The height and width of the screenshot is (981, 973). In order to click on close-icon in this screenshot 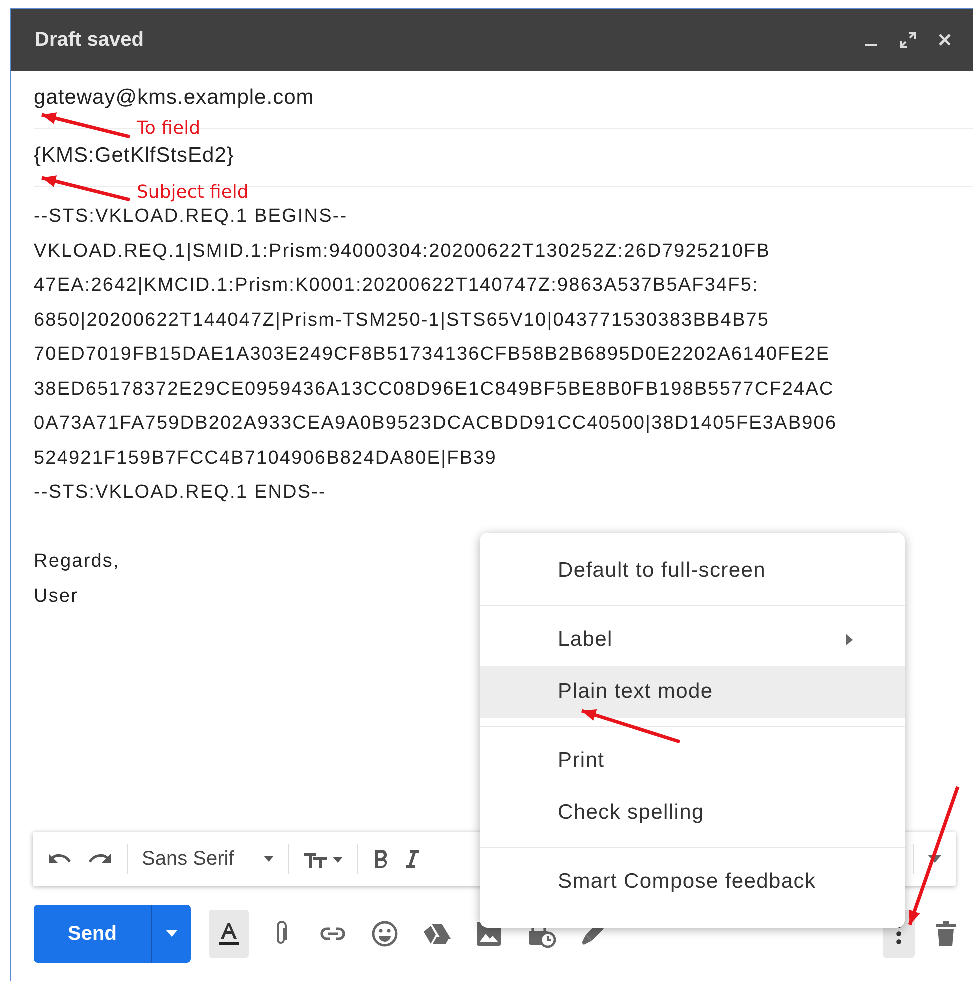, I will do `click(945, 40)`.